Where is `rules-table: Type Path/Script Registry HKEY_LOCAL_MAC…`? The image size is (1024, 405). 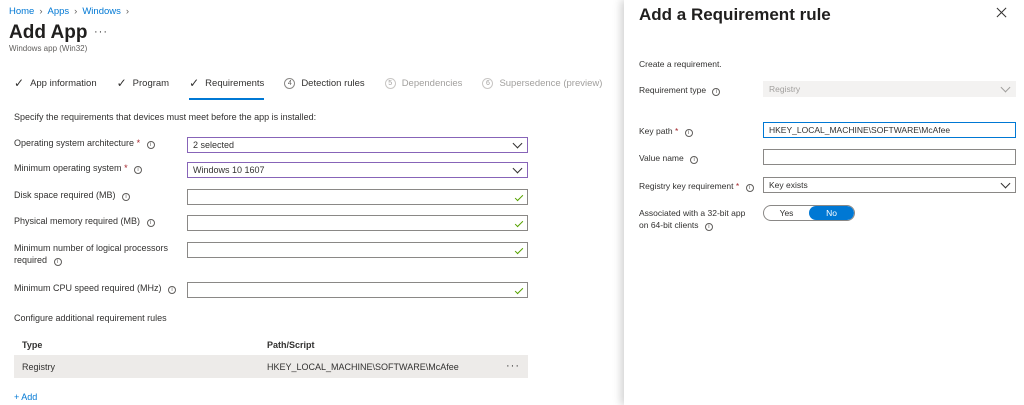 rules-table: Type Path/Script Registry HKEY_LOCAL_MAC… is located at coordinates (271, 356).